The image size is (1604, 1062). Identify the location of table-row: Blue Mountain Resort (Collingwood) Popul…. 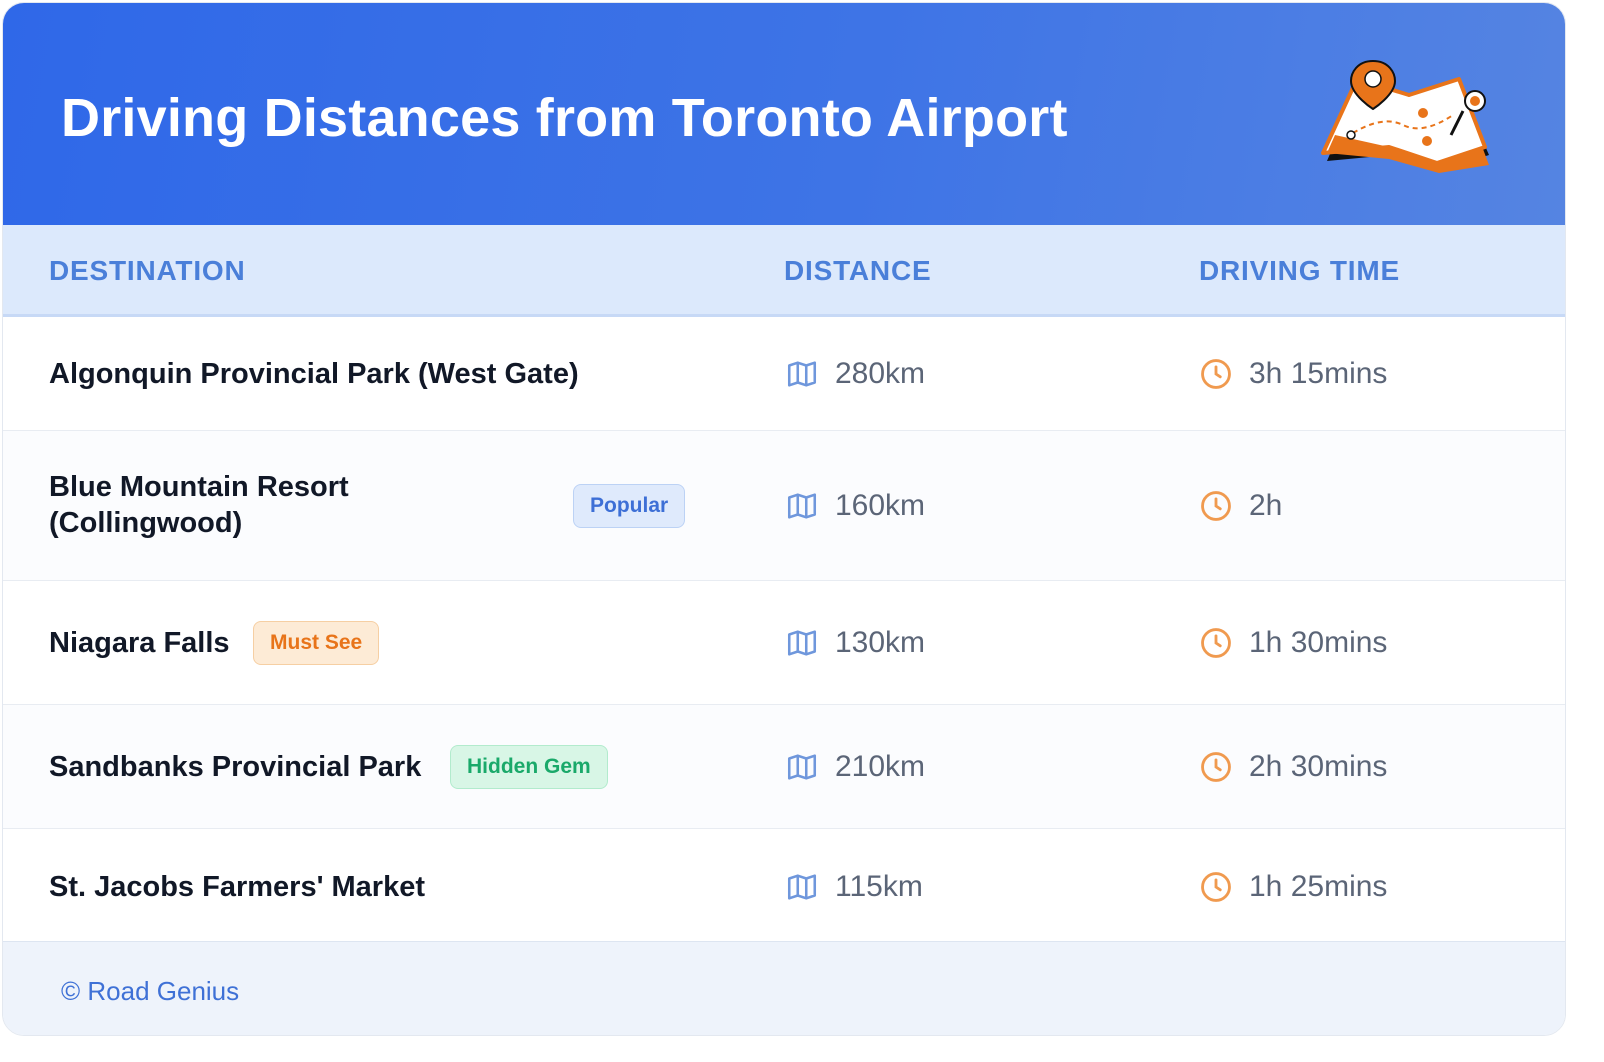
(784, 506).